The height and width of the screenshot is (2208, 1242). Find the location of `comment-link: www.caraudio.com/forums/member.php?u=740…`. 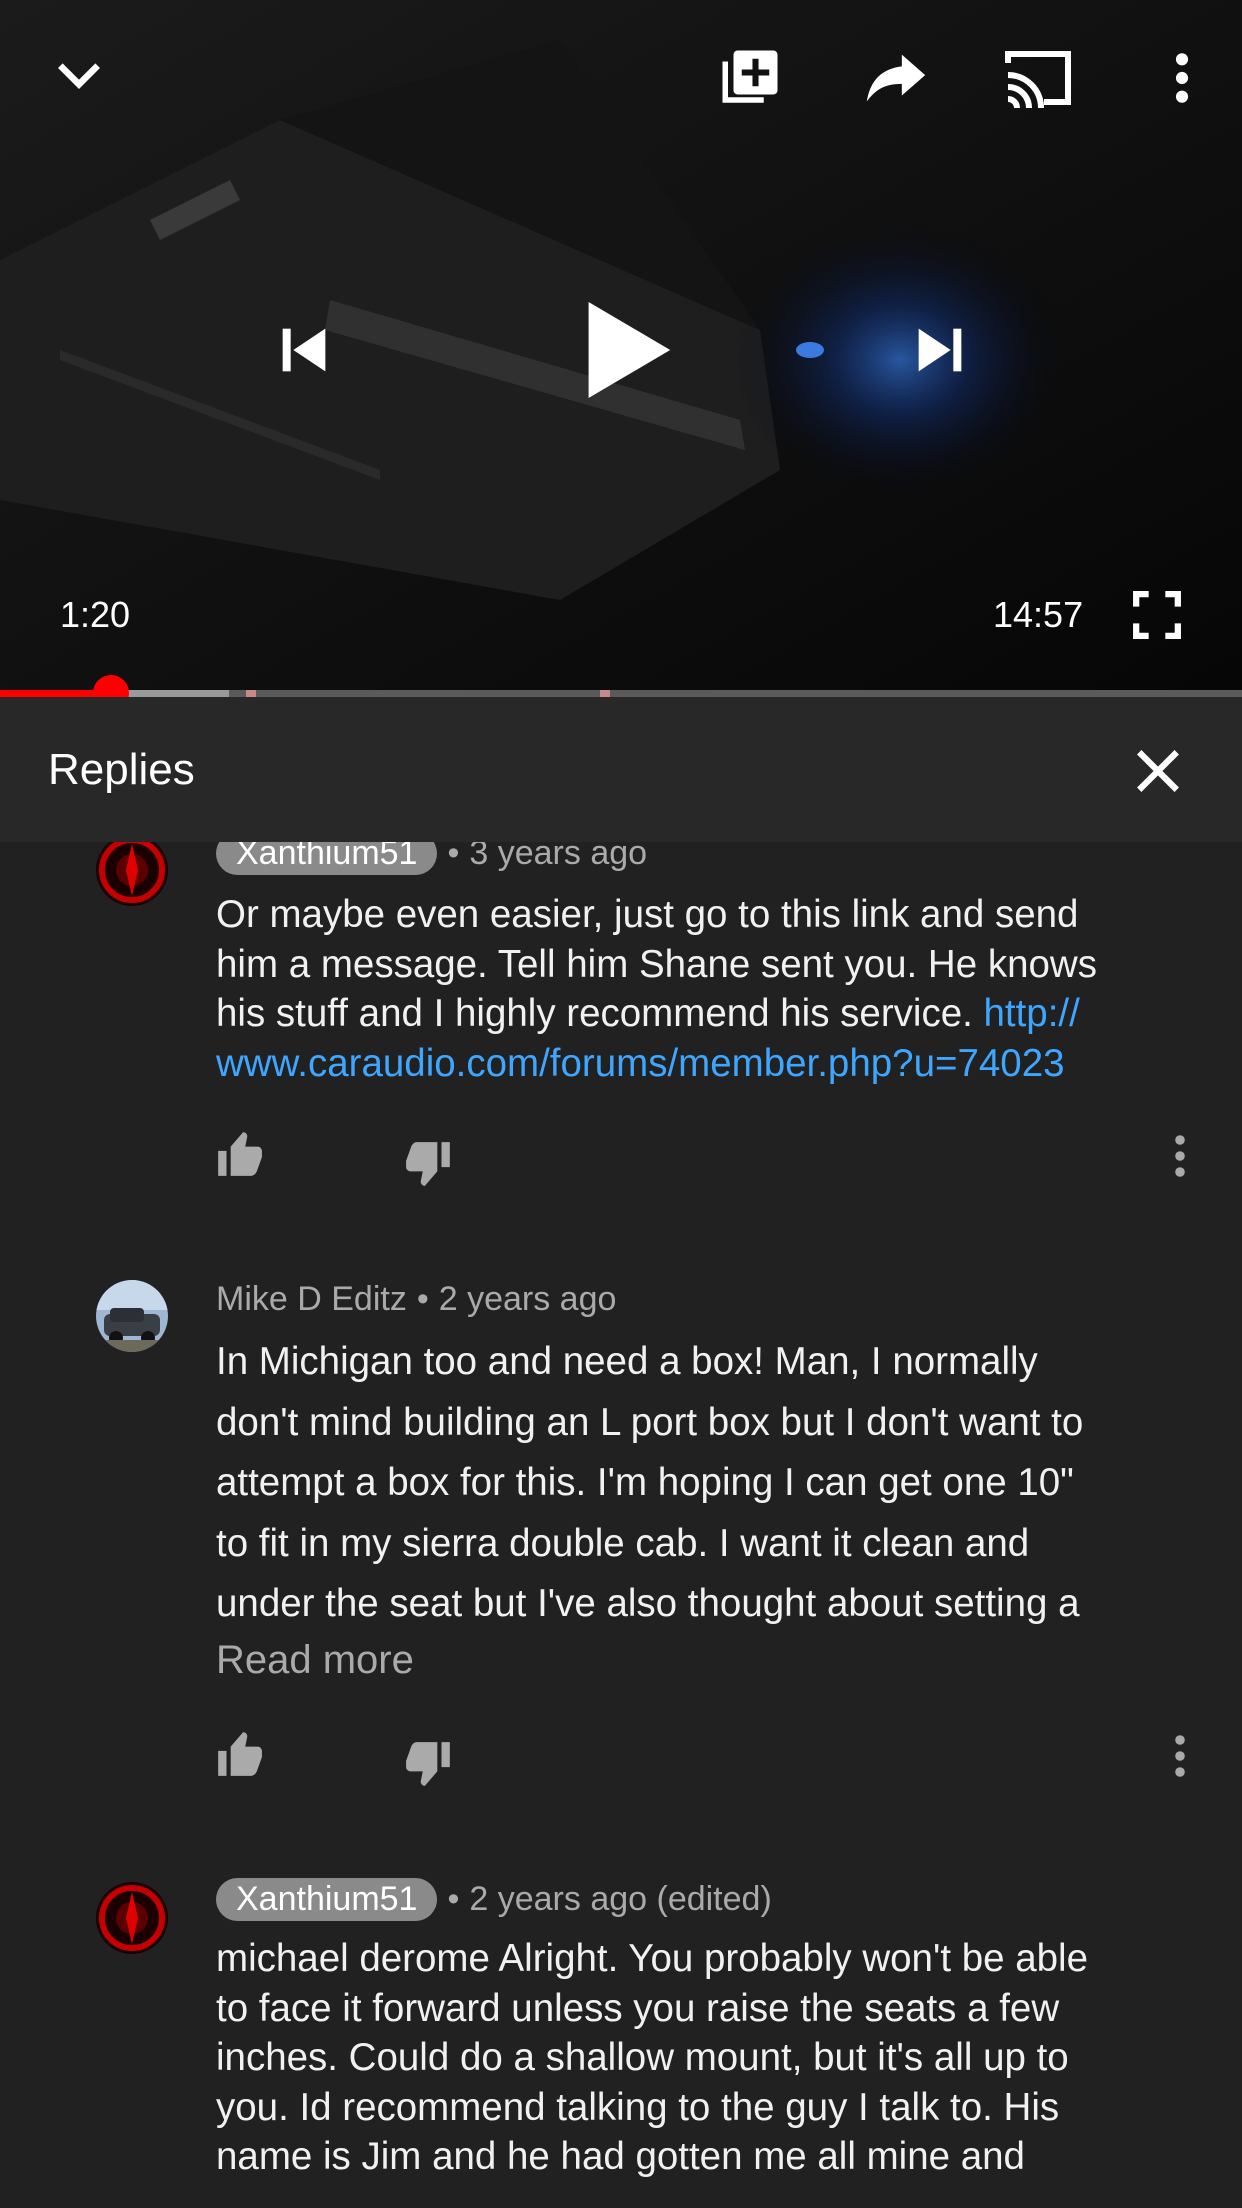

comment-link: www.caraudio.com/forums/member.php?u=740… is located at coordinates (696, 1064).